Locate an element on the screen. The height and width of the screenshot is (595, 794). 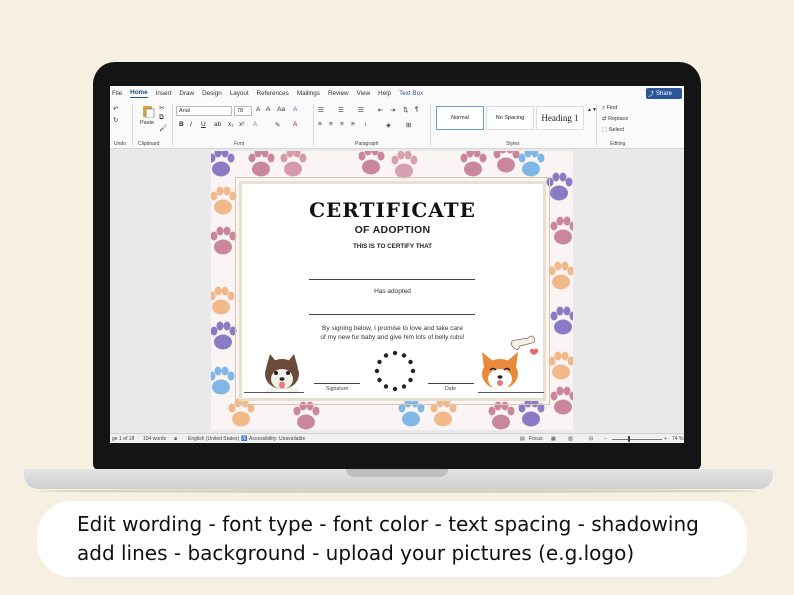
multilevel-list-icon: ☰ is located at coordinates (361, 110).